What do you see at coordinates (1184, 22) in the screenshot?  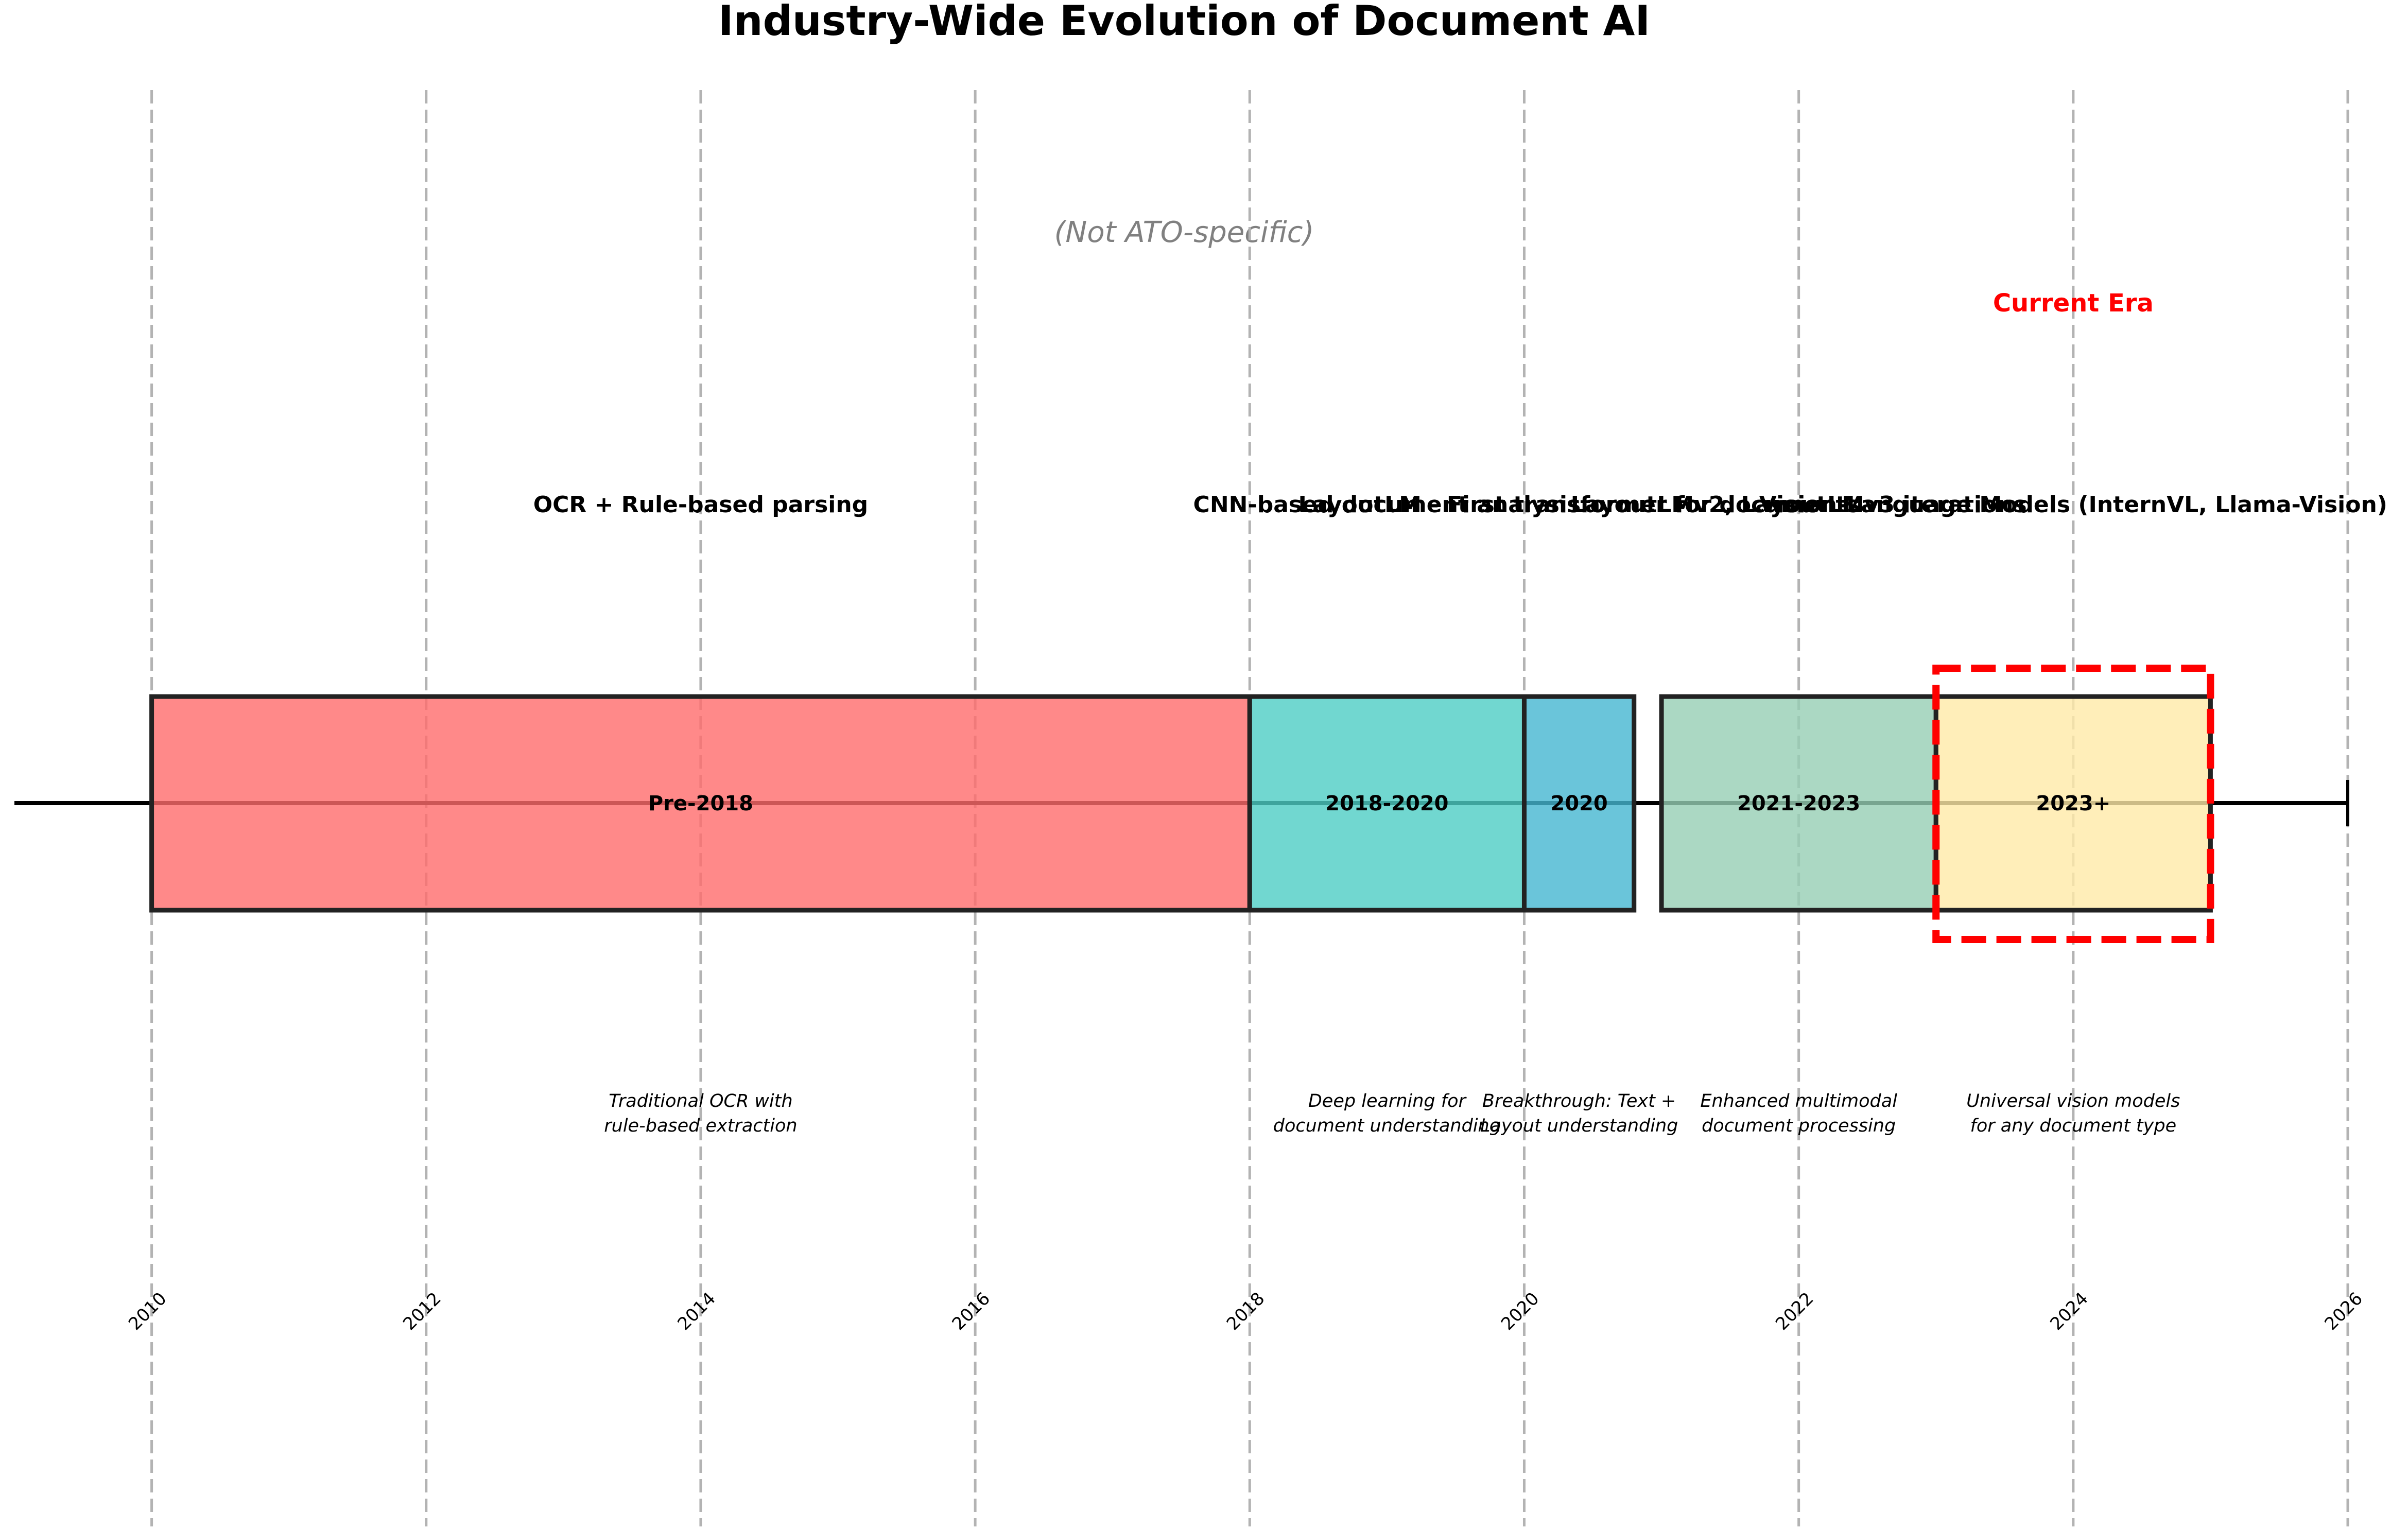 I see `chart-title: Industry-Wide Evolution of Document AI` at bounding box center [1184, 22].